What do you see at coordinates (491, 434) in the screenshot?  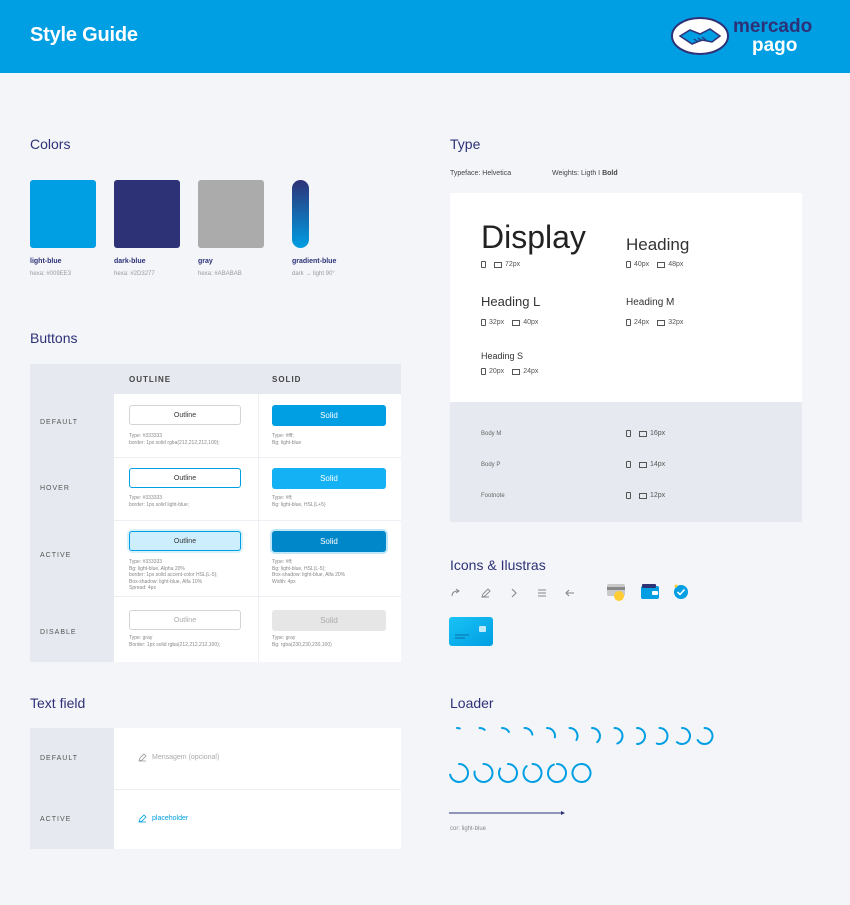 I see `body-sample: Body M` at bounding box center [491, 434].